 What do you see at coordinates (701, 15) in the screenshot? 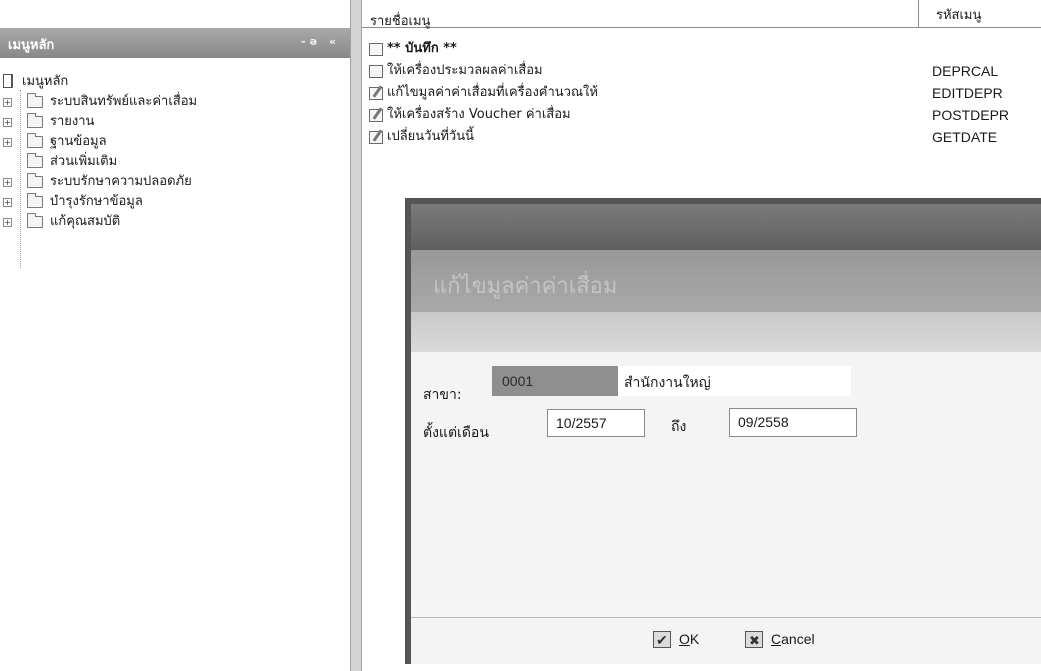
I see `column-headers: รายชื่อเมนู รหัสเมนู` at bounding box center [701, 15].